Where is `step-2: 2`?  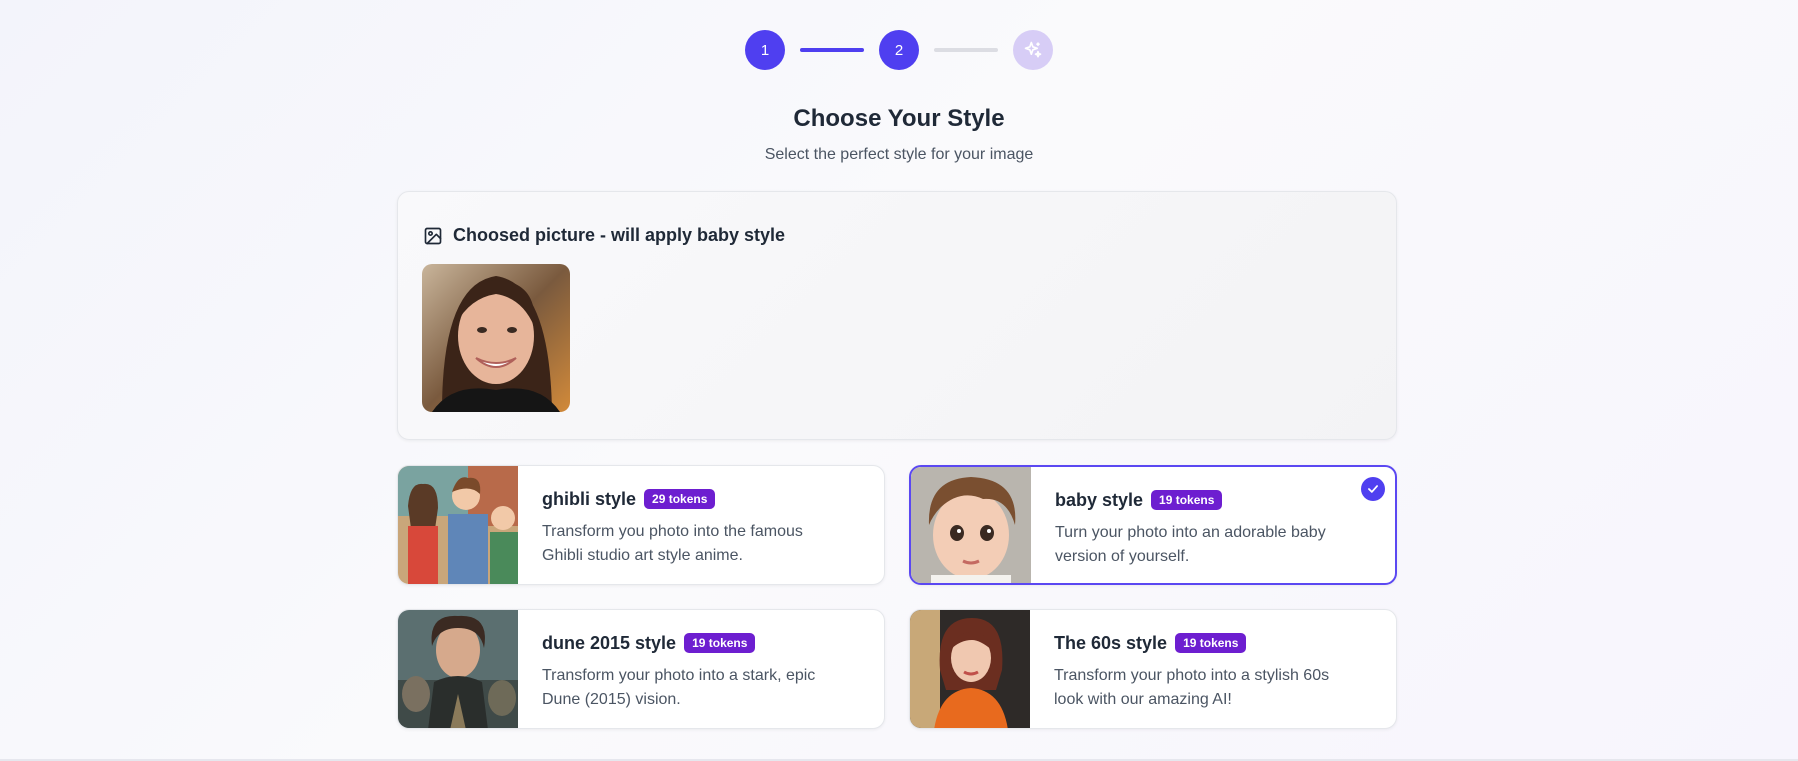
step-2: 2 is located at coordinates (899, 50).